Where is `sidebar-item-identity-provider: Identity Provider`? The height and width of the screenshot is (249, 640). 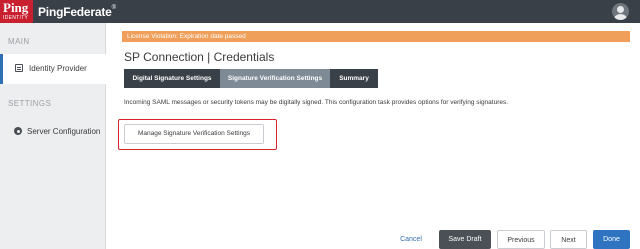
sidebar-item-identity-provider: Identity Provider is located at coordinates (53, 69).